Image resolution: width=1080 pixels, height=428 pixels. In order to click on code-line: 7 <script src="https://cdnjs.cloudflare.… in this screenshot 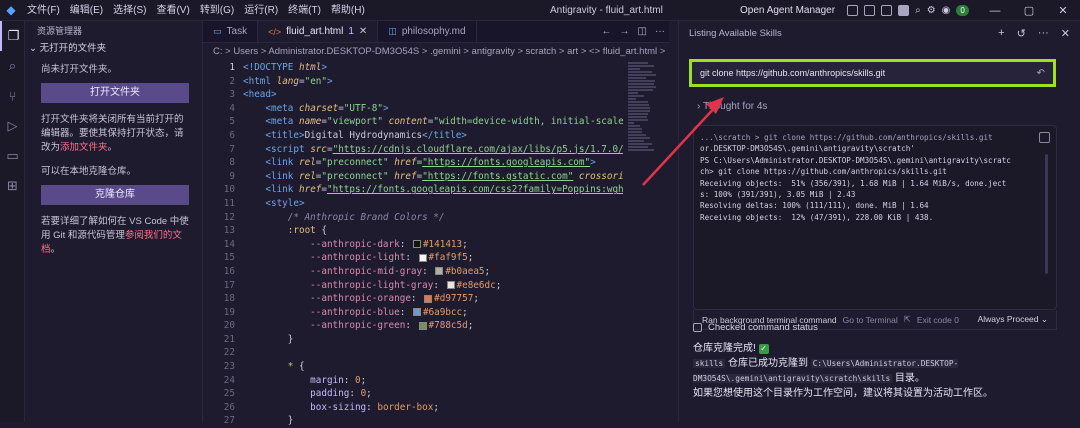, I will do `click(426, 149)`.